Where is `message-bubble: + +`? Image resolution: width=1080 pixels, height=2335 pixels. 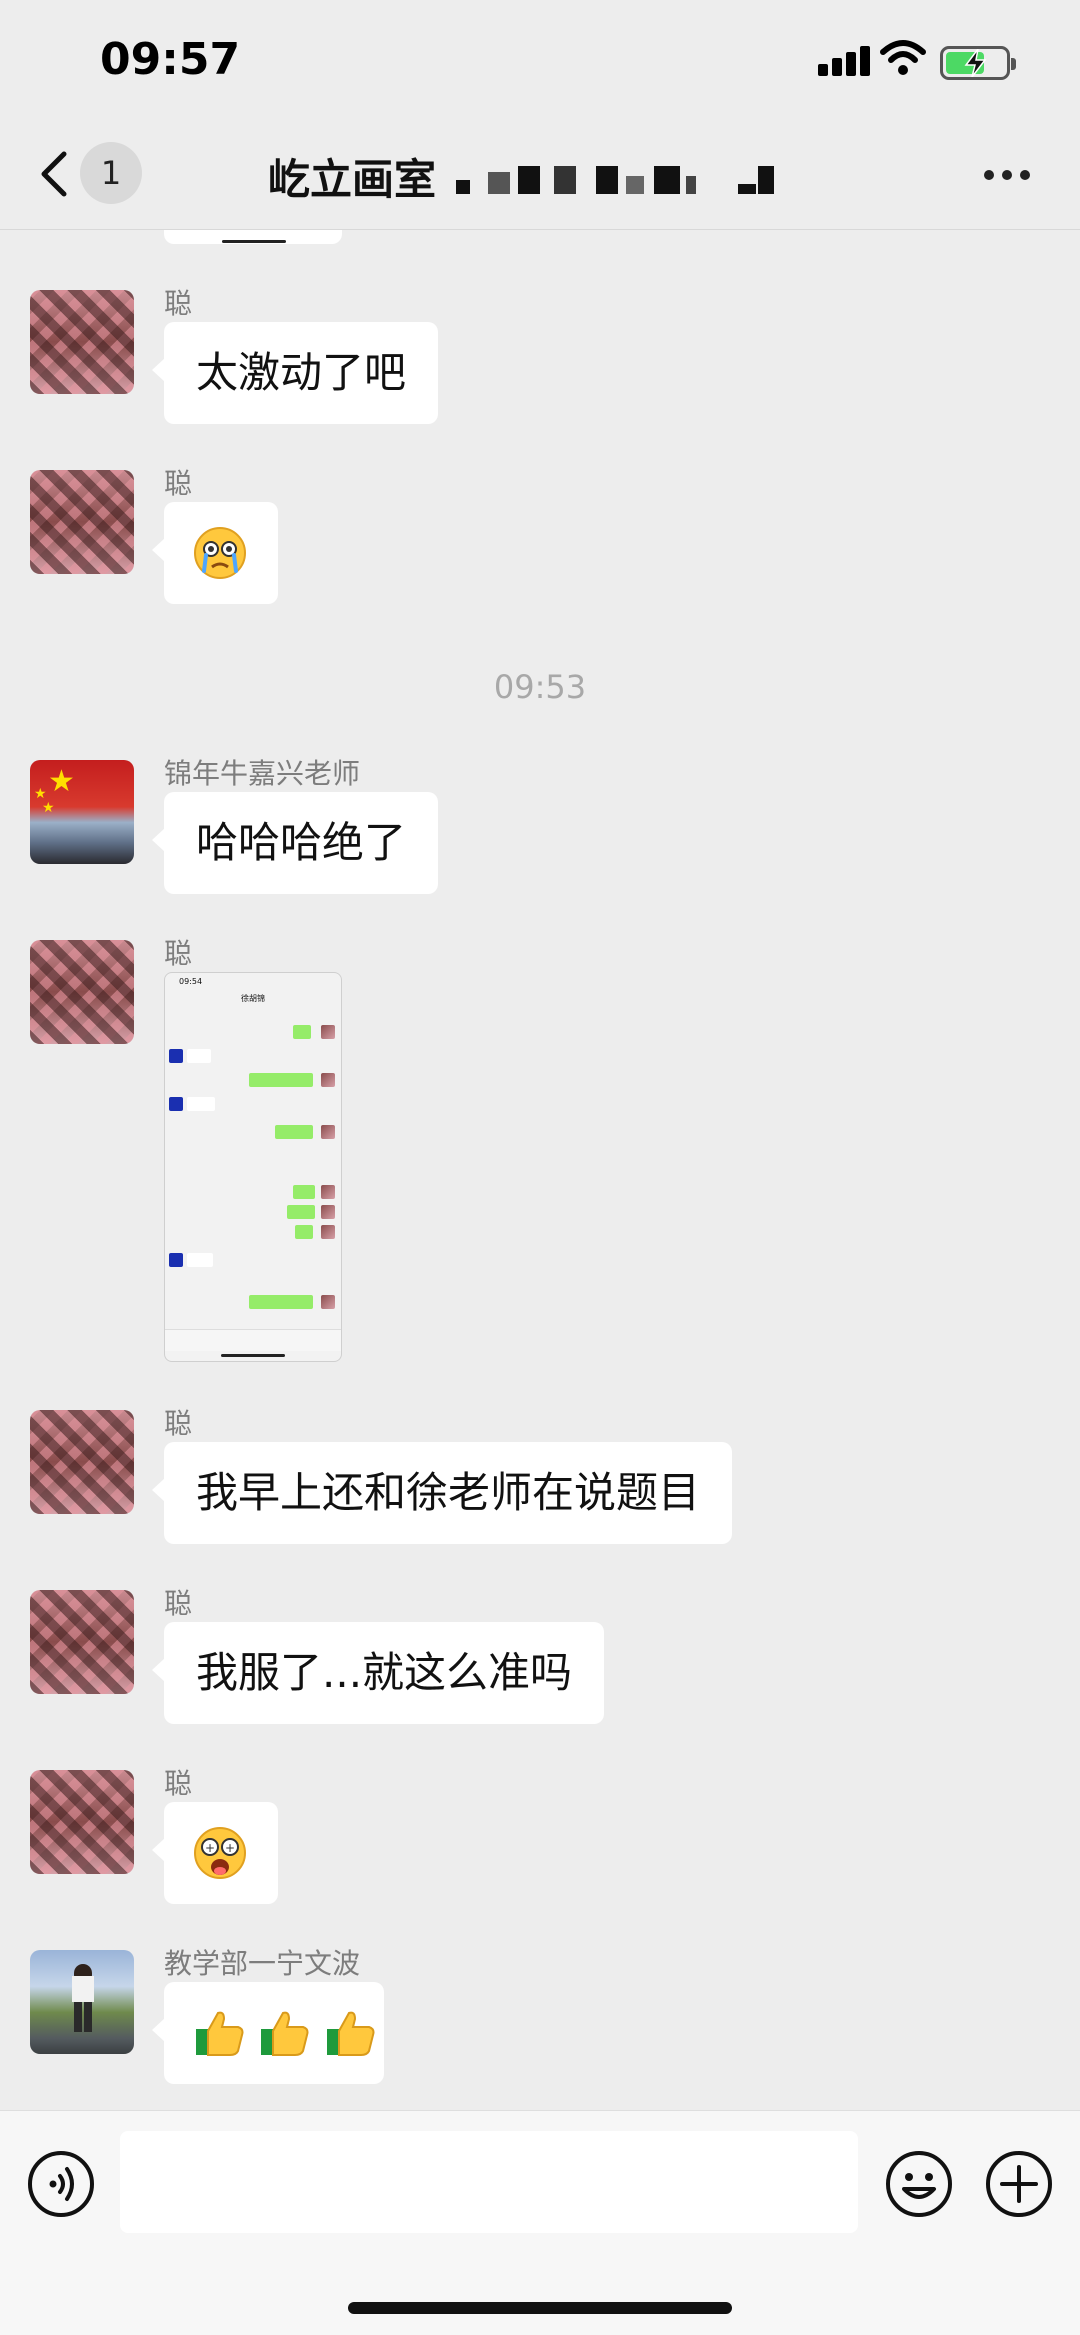
message-bubble: + + is located at coordinates (215, 1853).